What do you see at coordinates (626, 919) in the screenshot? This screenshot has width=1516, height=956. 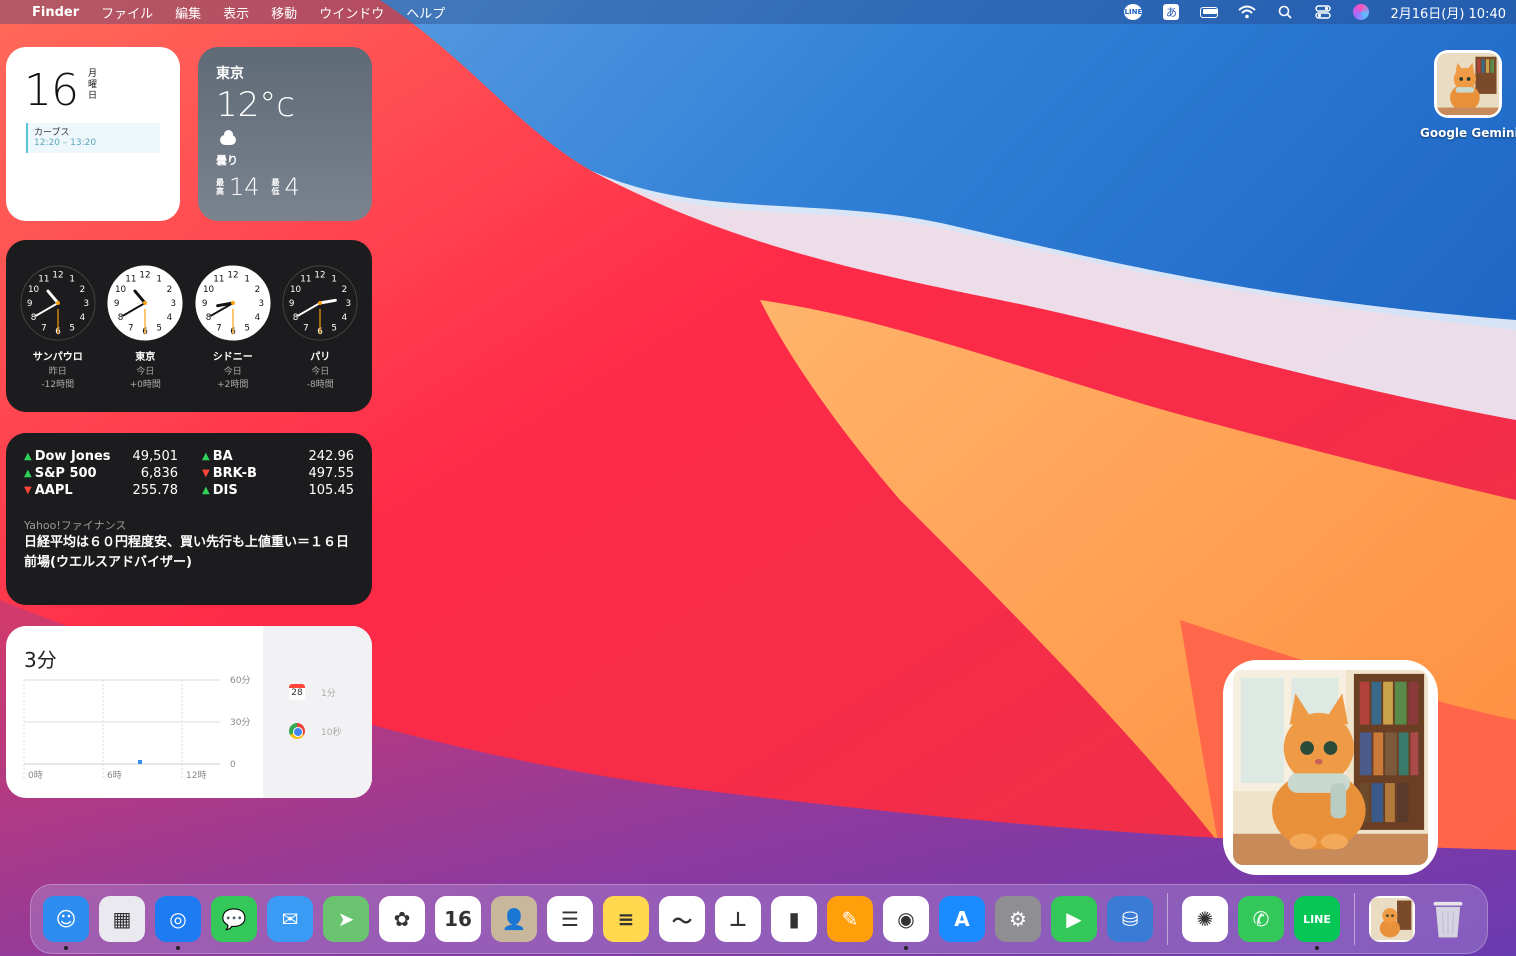 I see `dock-item-notes: ≡` at bounding box center [626, 919].